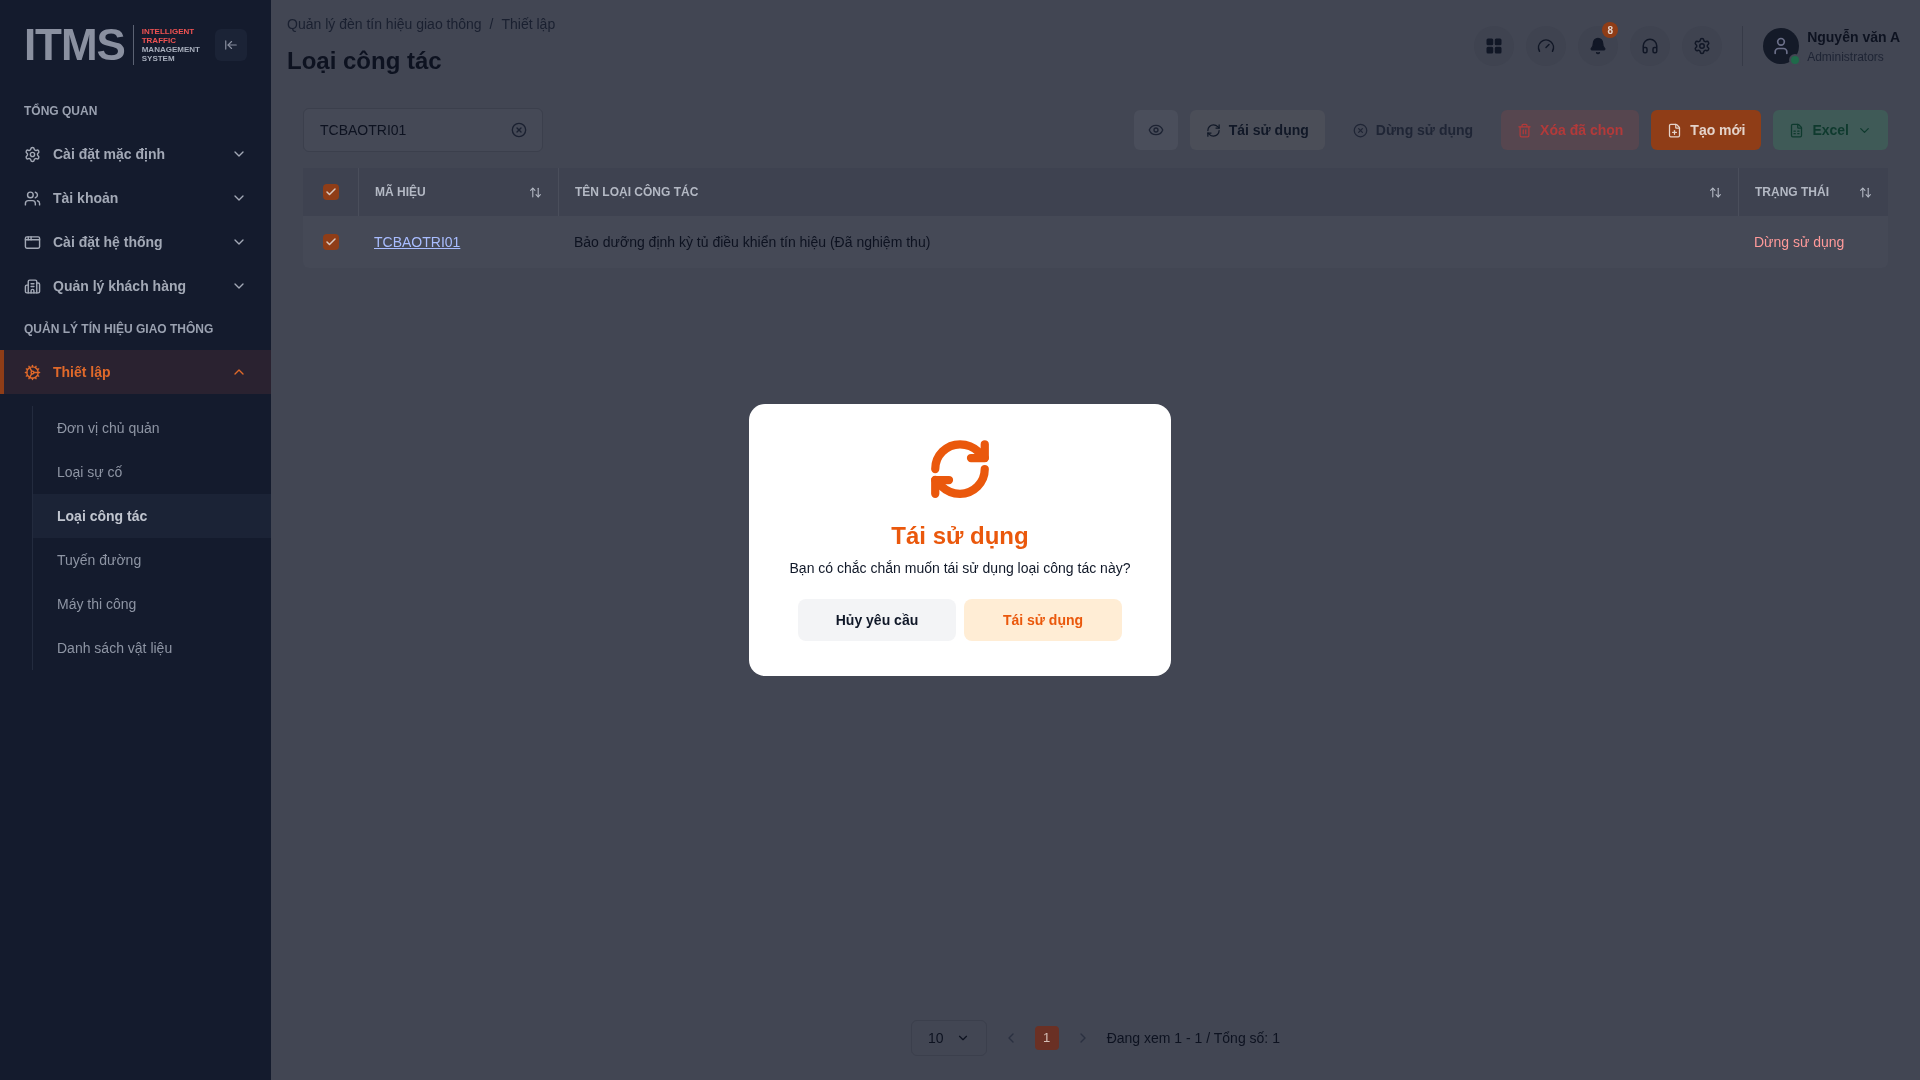  I want to click on bell-icon, so click(1598, 46).